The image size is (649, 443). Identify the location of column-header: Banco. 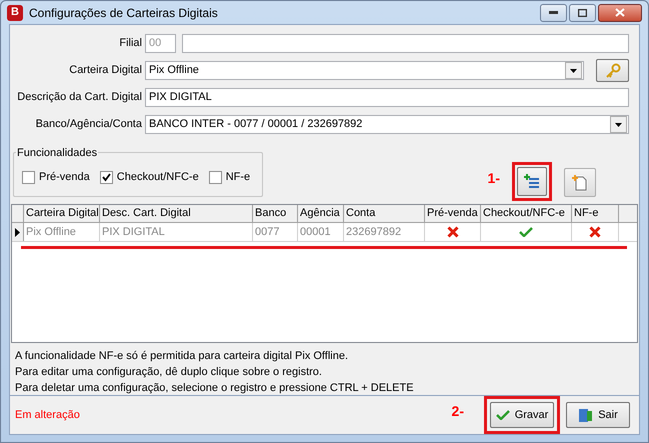
(275, 213).